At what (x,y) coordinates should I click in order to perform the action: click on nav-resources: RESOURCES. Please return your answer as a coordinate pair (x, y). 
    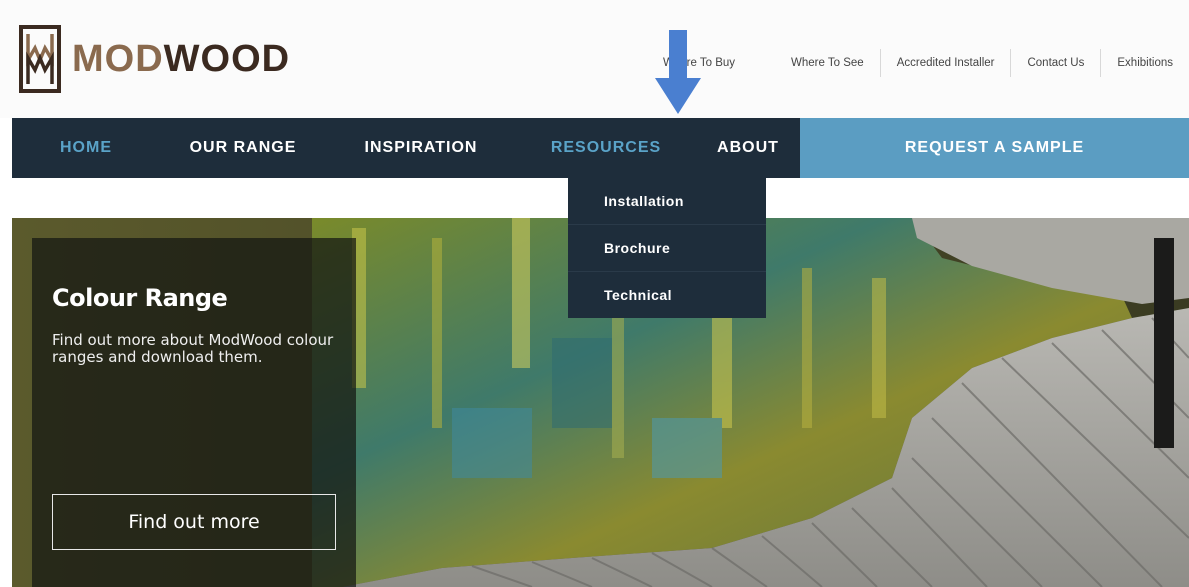
    Looking at the image, I should click on (606, 148).